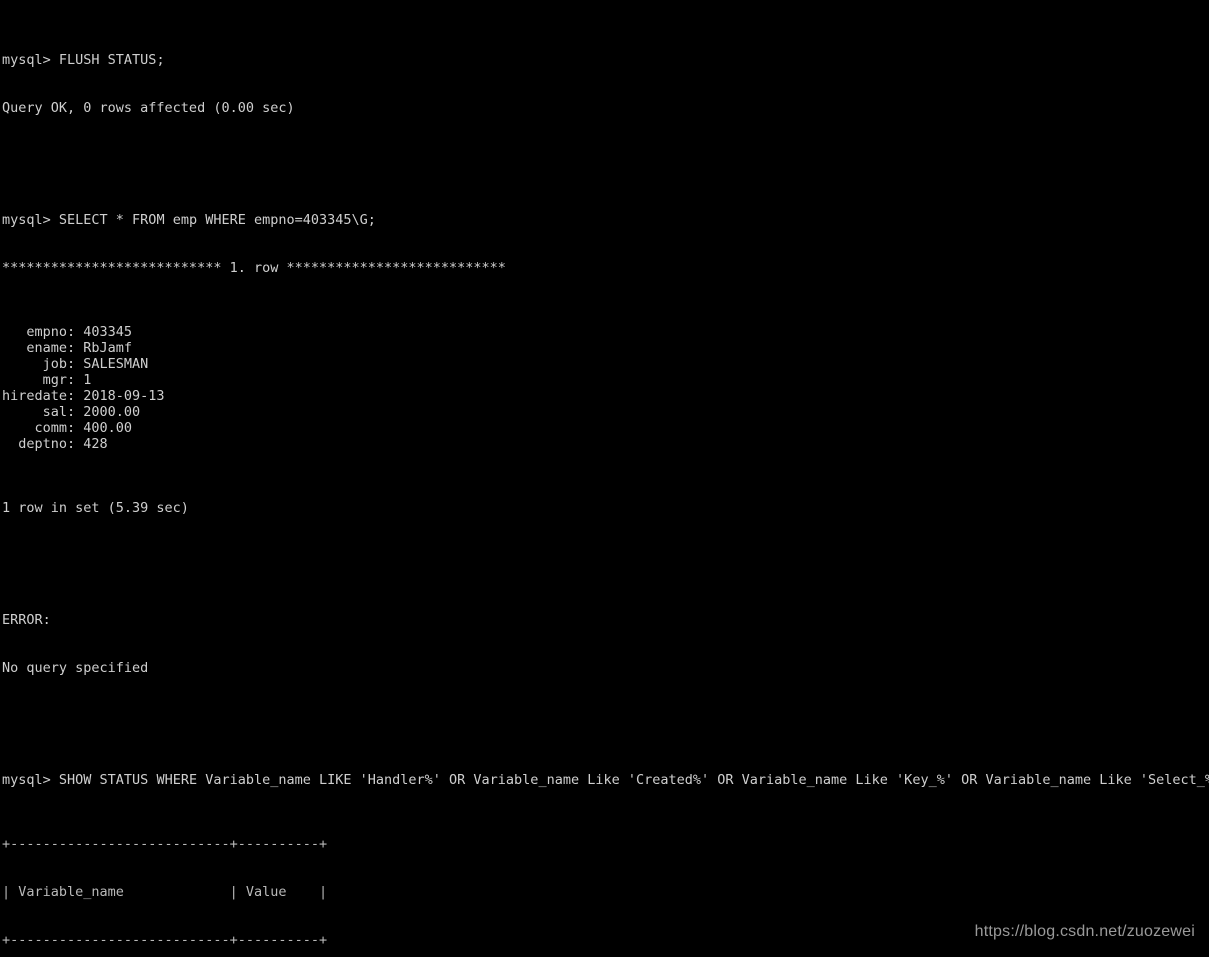 Image resolution: width=1209 pixels, height=957 pixels. Describe the element at coordinates (605, 364) in the screenshot. I see `record-field: job: SALESMAN` at that location.